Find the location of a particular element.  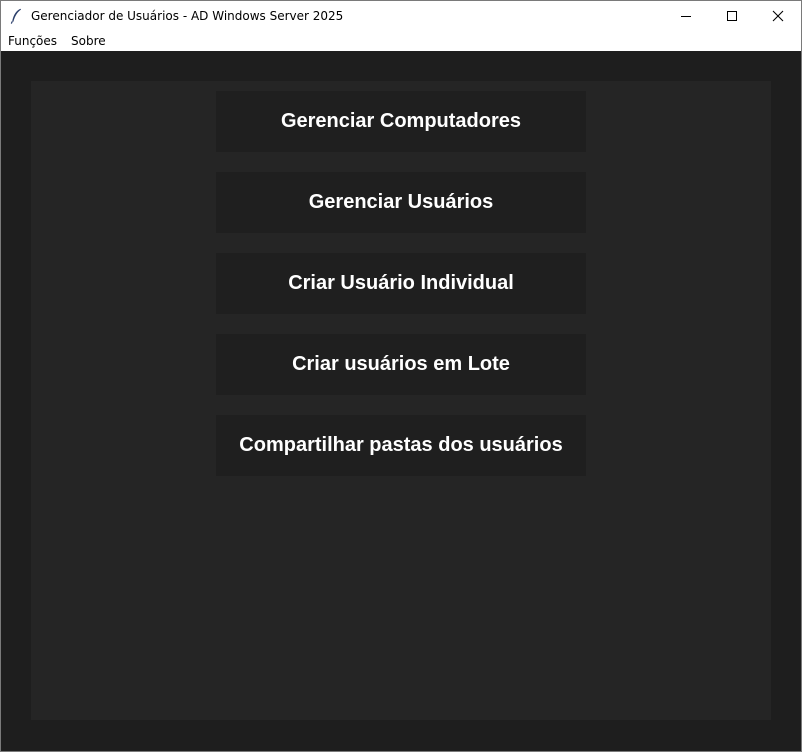

menu-funcoes: Funções is located at coordinates (32, 41).